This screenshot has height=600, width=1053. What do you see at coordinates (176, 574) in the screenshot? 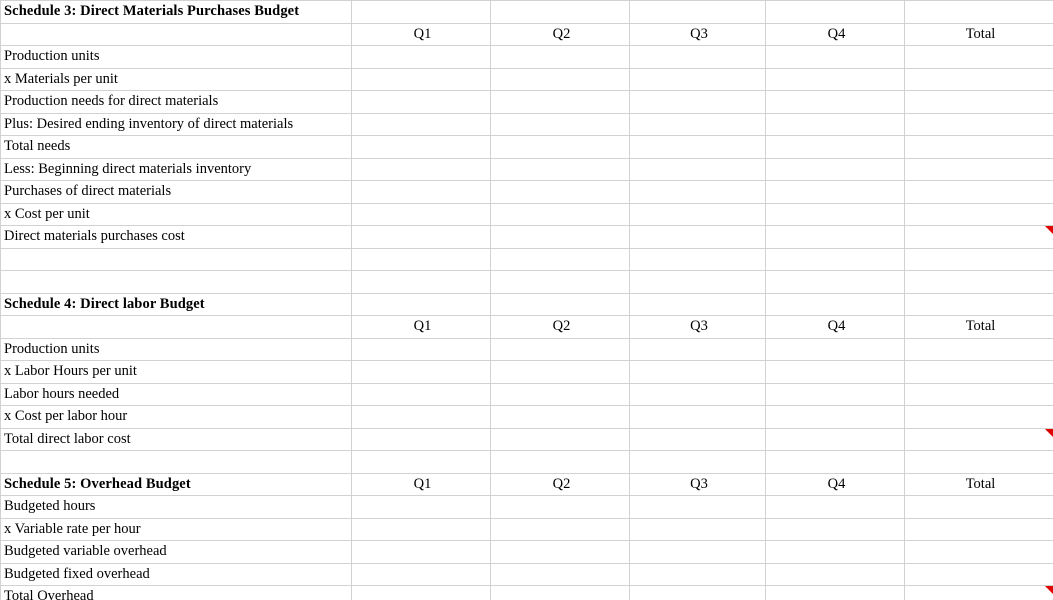
I see `row-label: Budgeted fixed overhead` at bounding box center [176, 574].